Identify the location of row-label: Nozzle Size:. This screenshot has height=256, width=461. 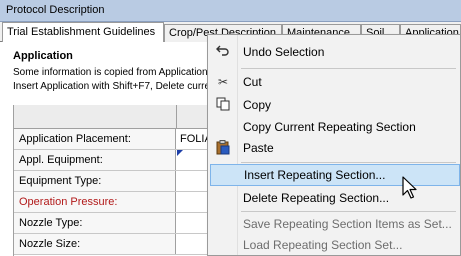
(95, 244).